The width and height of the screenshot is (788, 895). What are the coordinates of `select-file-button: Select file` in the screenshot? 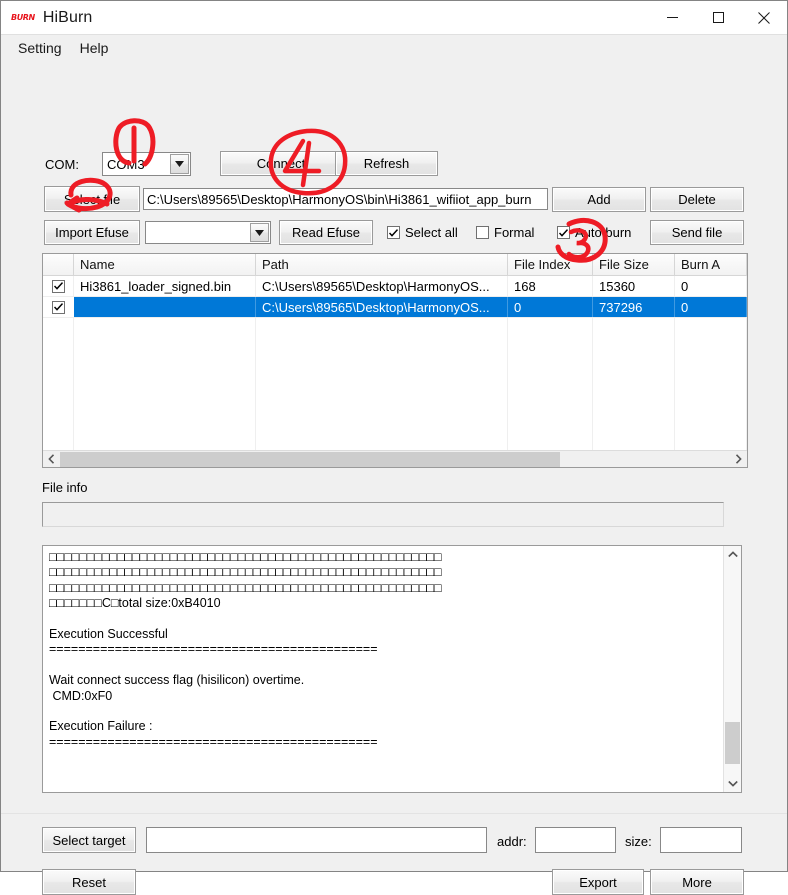 It's located at (92, 199).